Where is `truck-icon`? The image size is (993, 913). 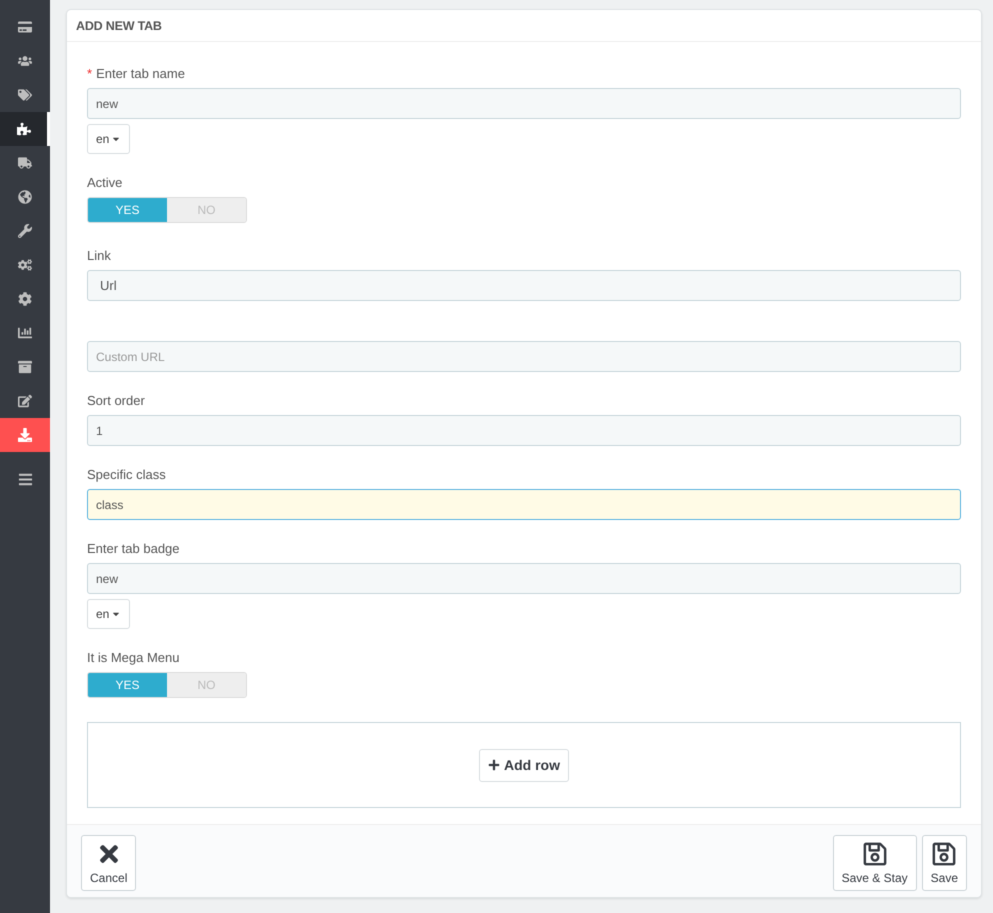 truck-icon is located at coordinates (25, 163).